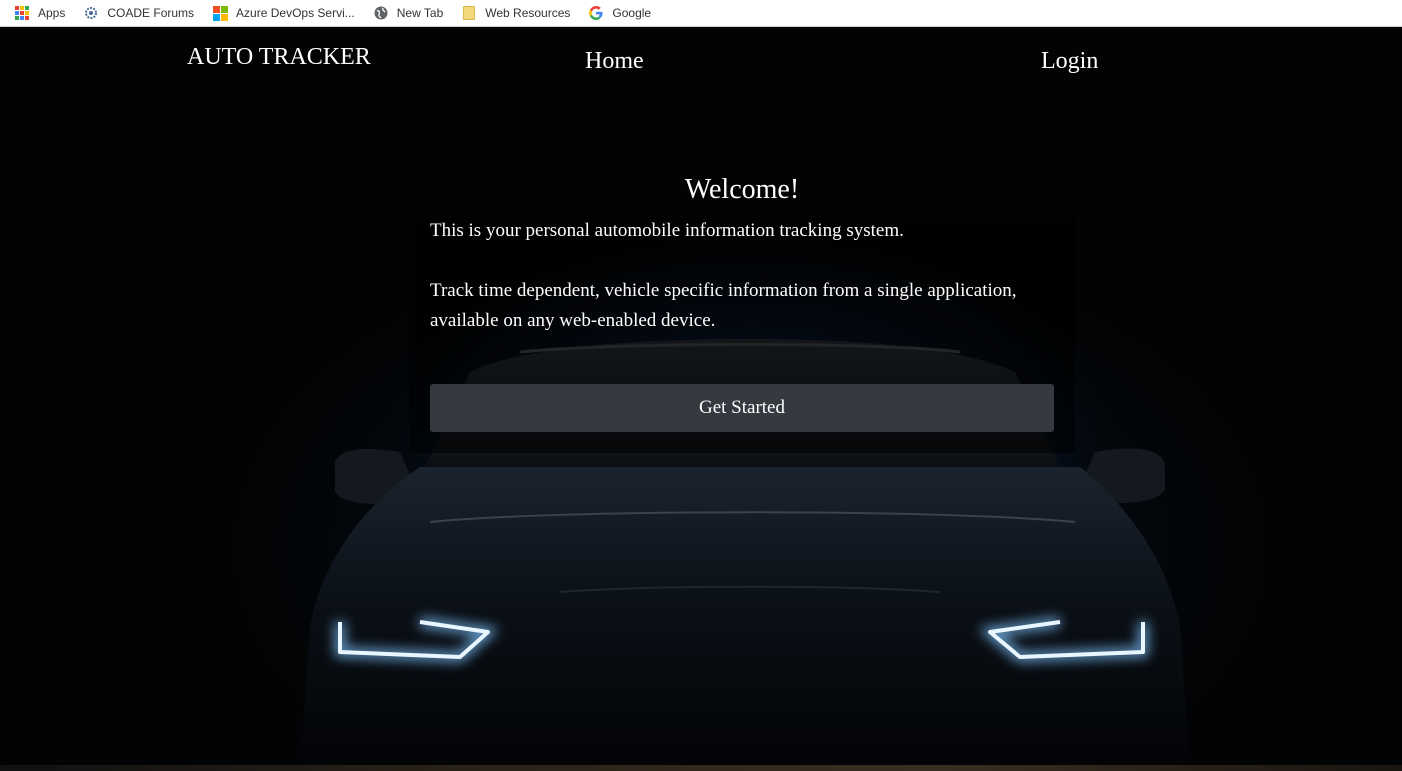 This screenshot has height=771, width=1402. Describe the element at coordinates (151, 13) in the screenshot. I see `bookmark-label: COADE Forums` at that location.